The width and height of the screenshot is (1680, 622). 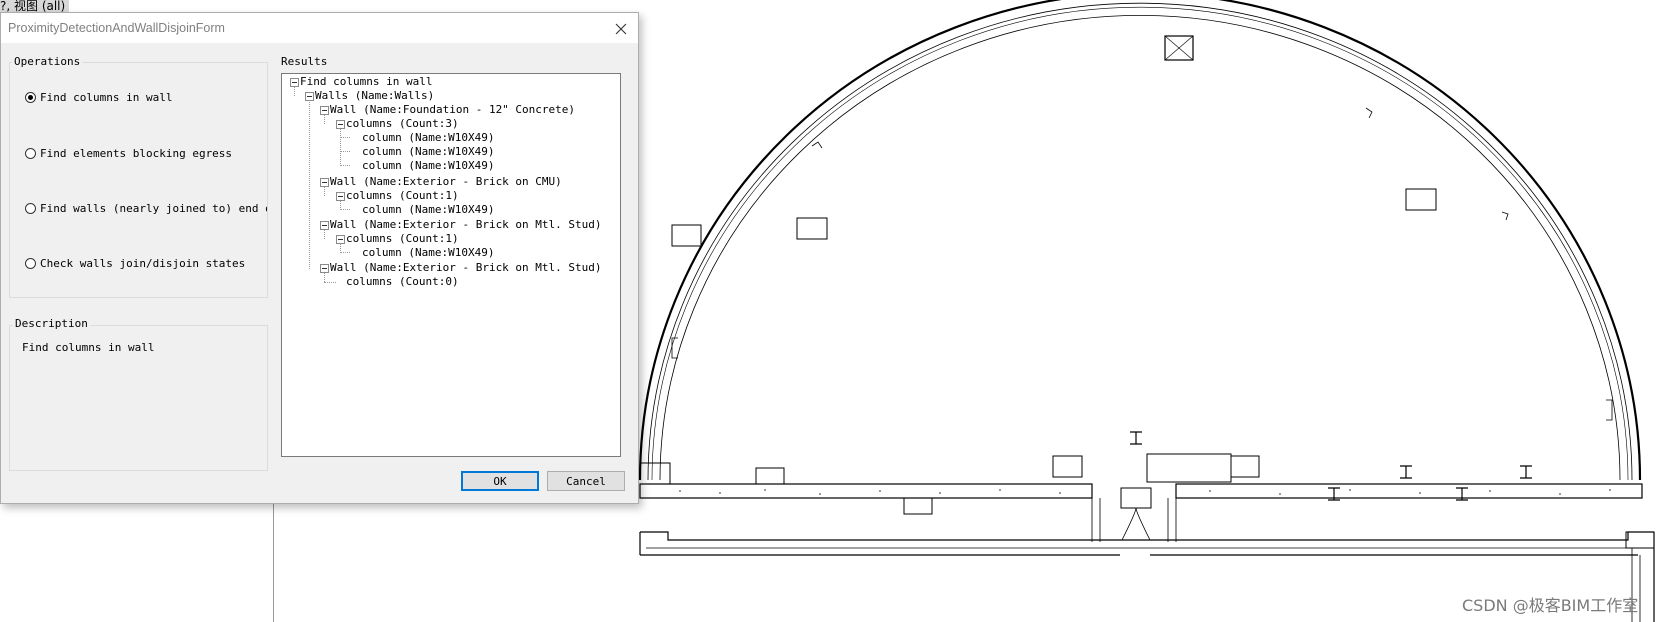 What do you see at coordinates (30, 97) in the screenshot?
I see `radio-selected-icon` at bounding box center [30, 97].